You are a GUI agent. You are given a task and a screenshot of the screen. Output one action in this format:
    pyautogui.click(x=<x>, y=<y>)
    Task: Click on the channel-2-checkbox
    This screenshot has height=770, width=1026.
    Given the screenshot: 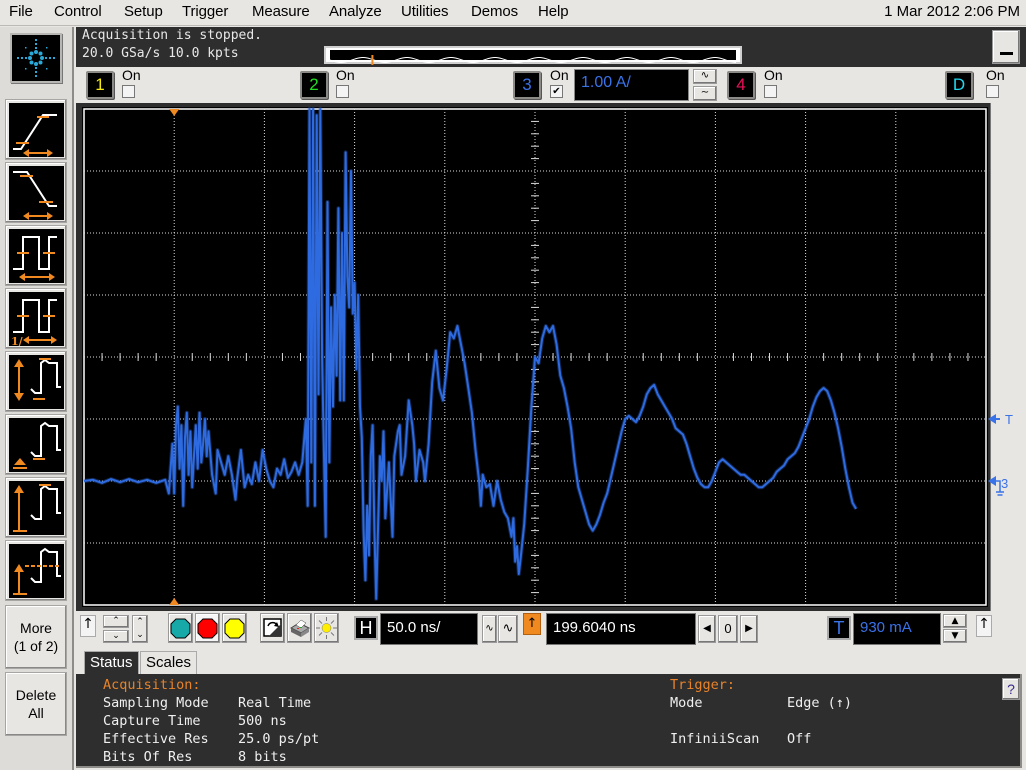 What is the action you would take?
    pyautogui.click(x=342, y=91)
    